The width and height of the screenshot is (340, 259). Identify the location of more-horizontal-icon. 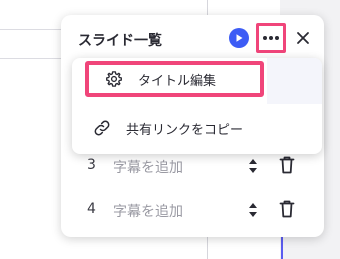
(271, 38).